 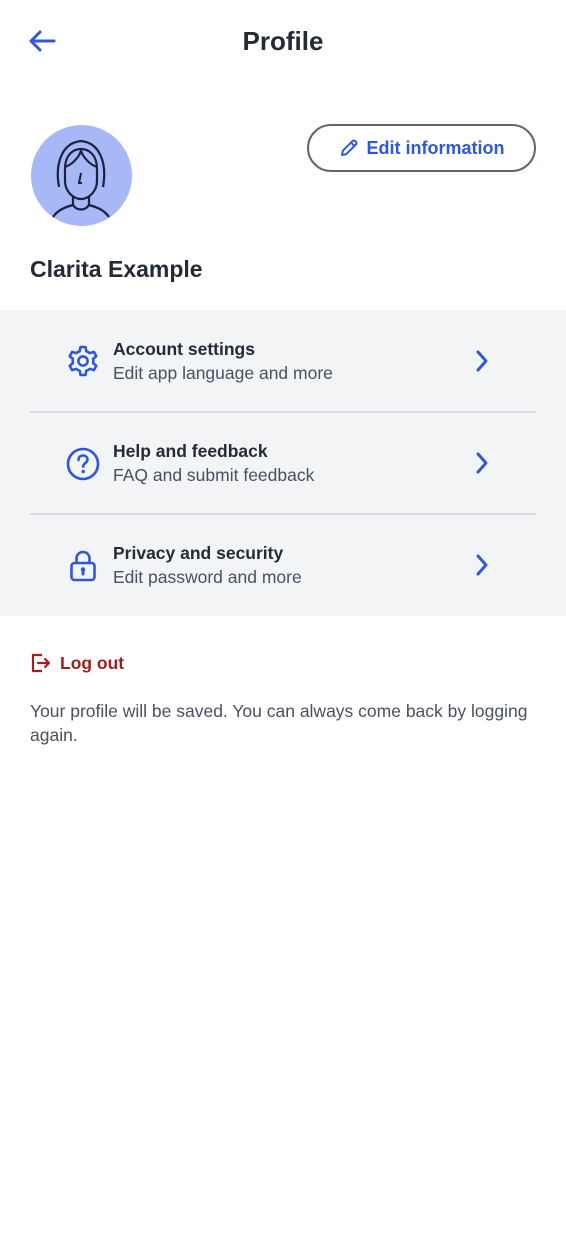 I want to click on page-title: Profile, so click(x=283, y=41).